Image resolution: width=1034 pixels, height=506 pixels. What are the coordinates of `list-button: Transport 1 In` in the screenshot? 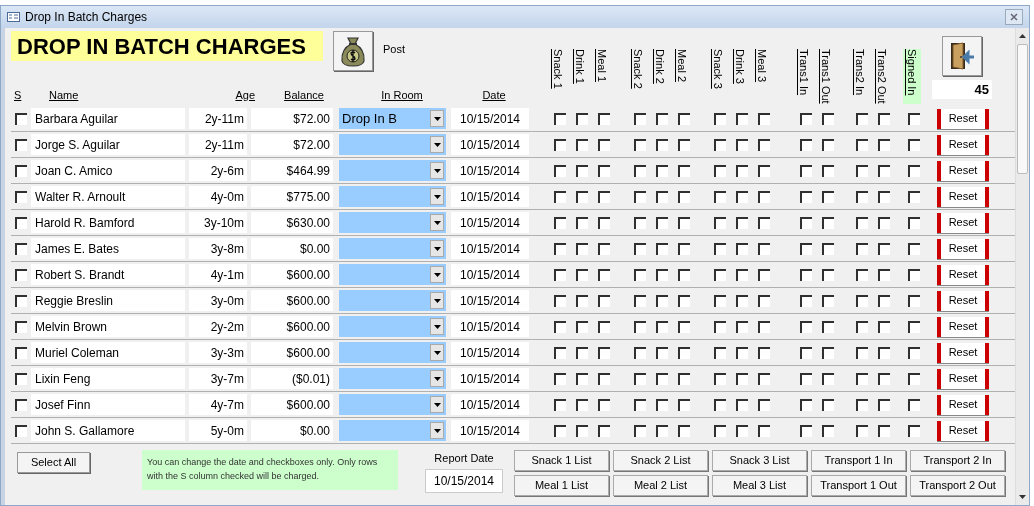 It's located at (858, 460).